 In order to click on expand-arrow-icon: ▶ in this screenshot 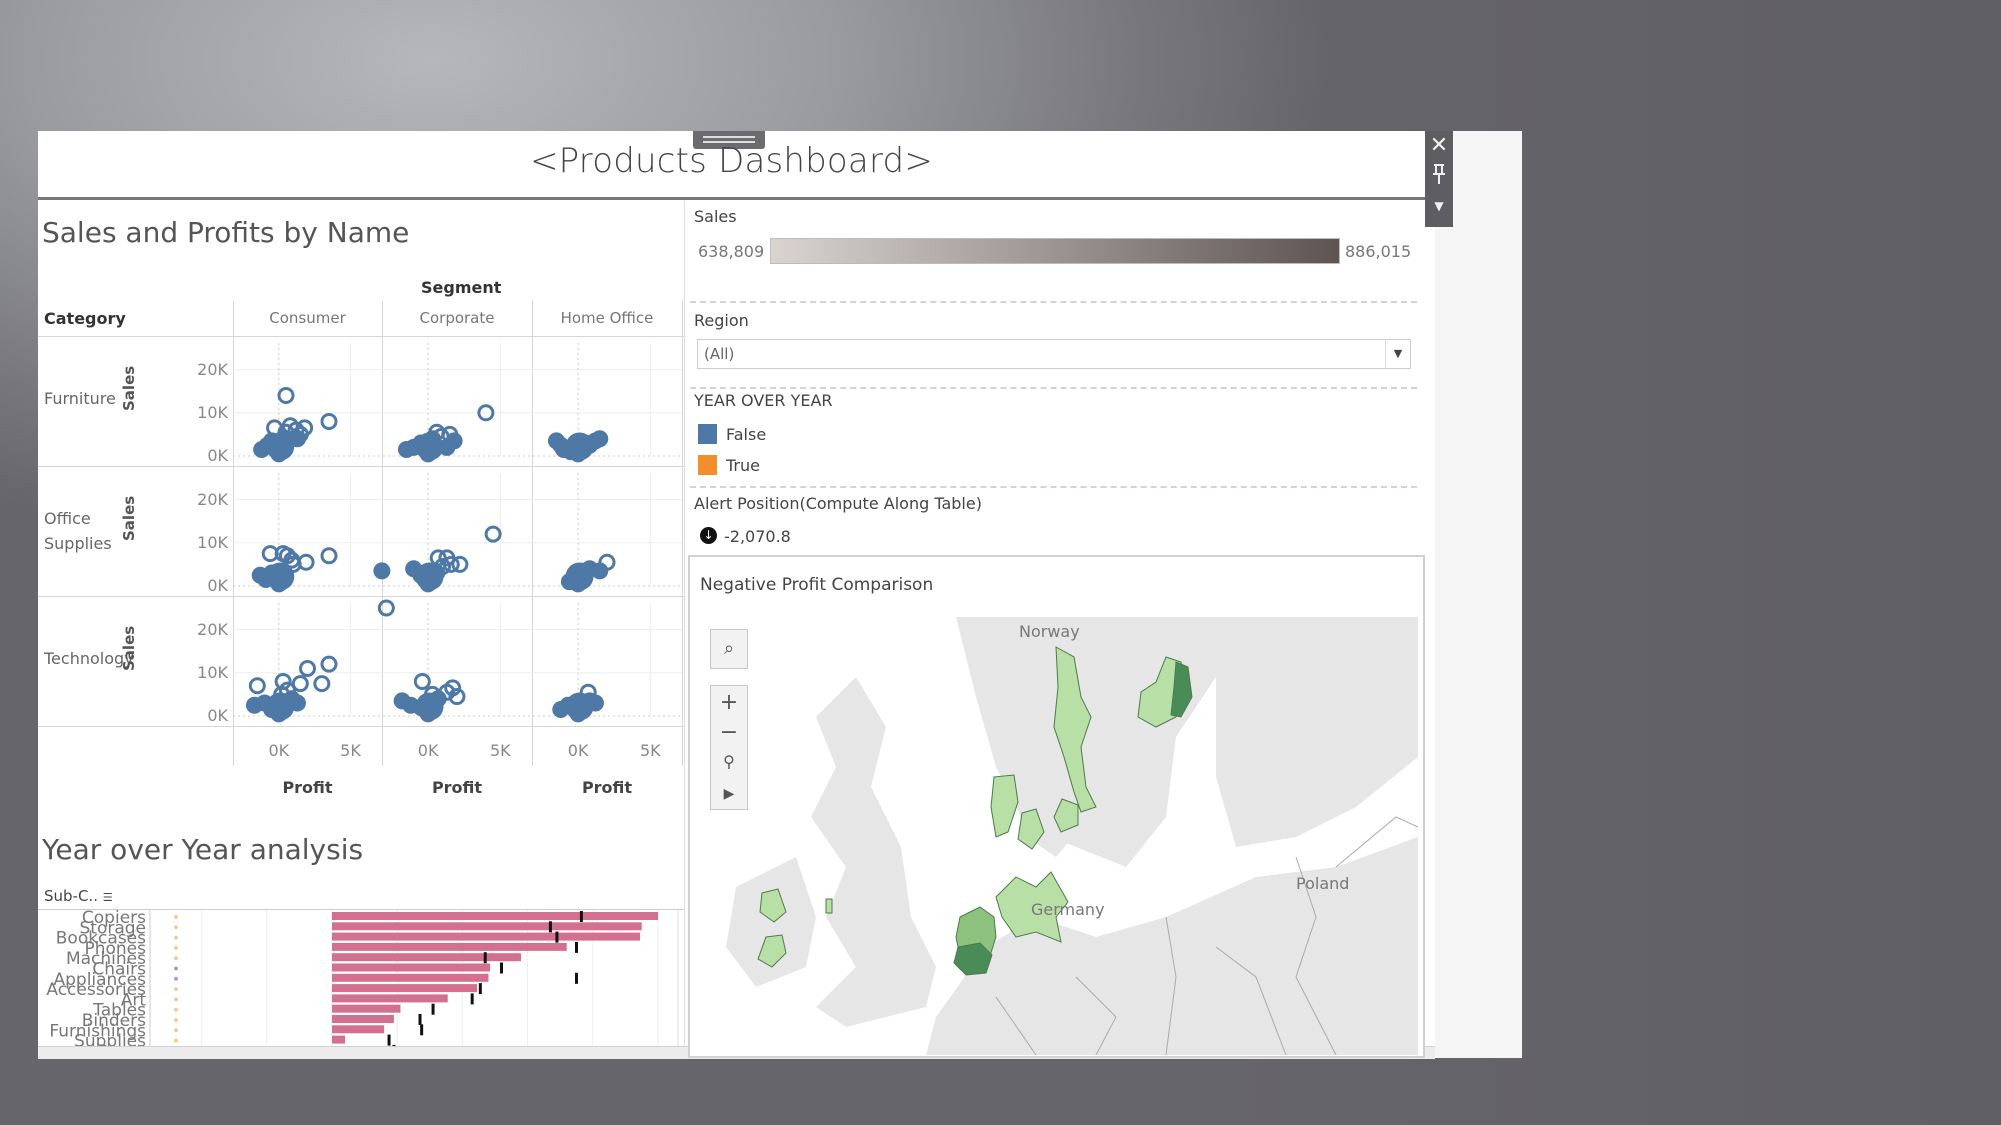, I will do `click(729, 794)`.